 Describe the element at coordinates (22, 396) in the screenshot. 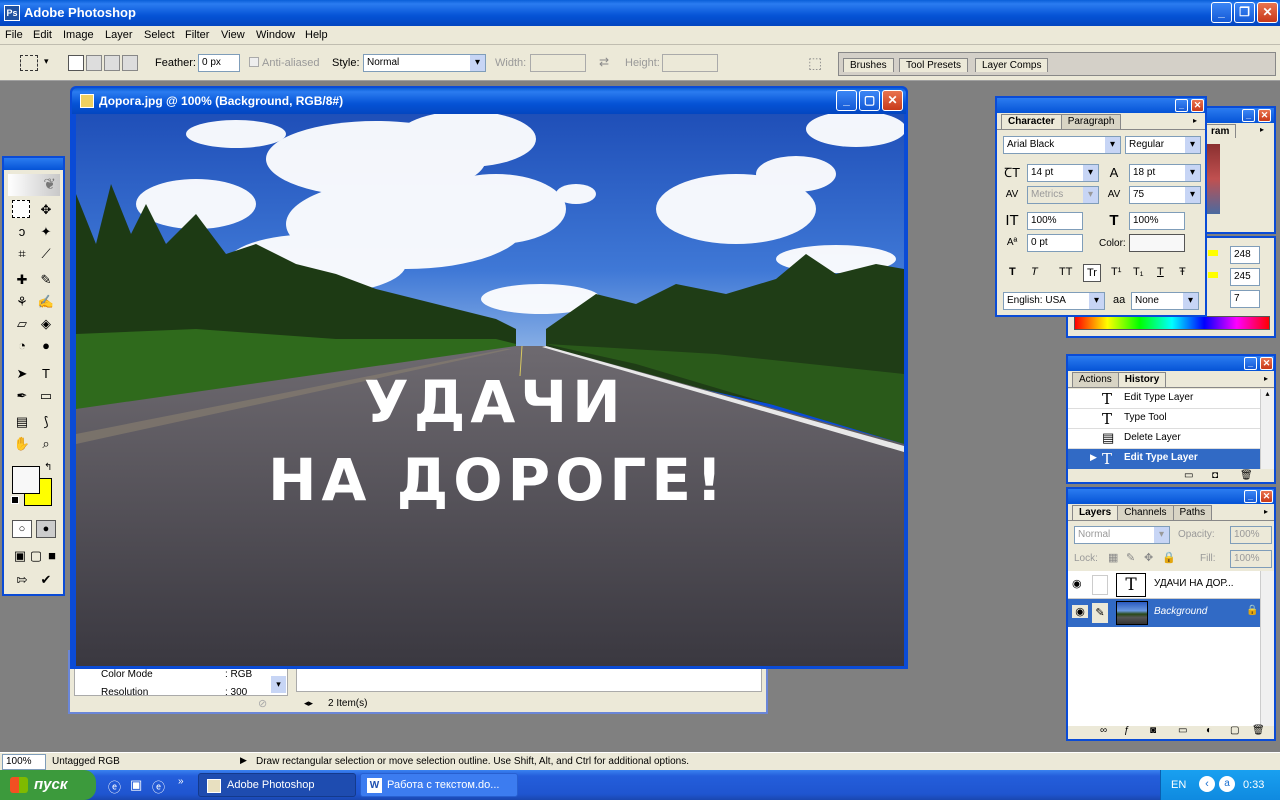

I see `pen-tool-icon: ✒` at that location.